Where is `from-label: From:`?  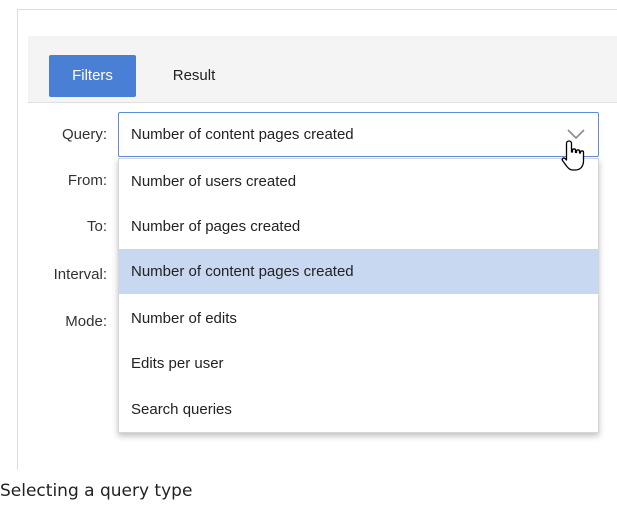 from-label: From: is located at coordinates (87, 180).